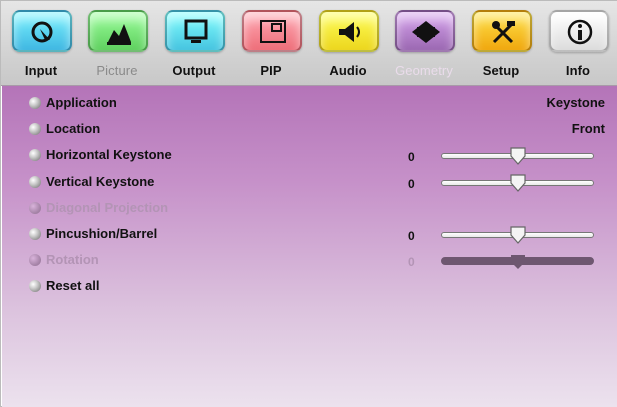  Describe the element at coordinates (309, 104) in the screenshot. I see `menu-item-application: Application Keystone` at that location.